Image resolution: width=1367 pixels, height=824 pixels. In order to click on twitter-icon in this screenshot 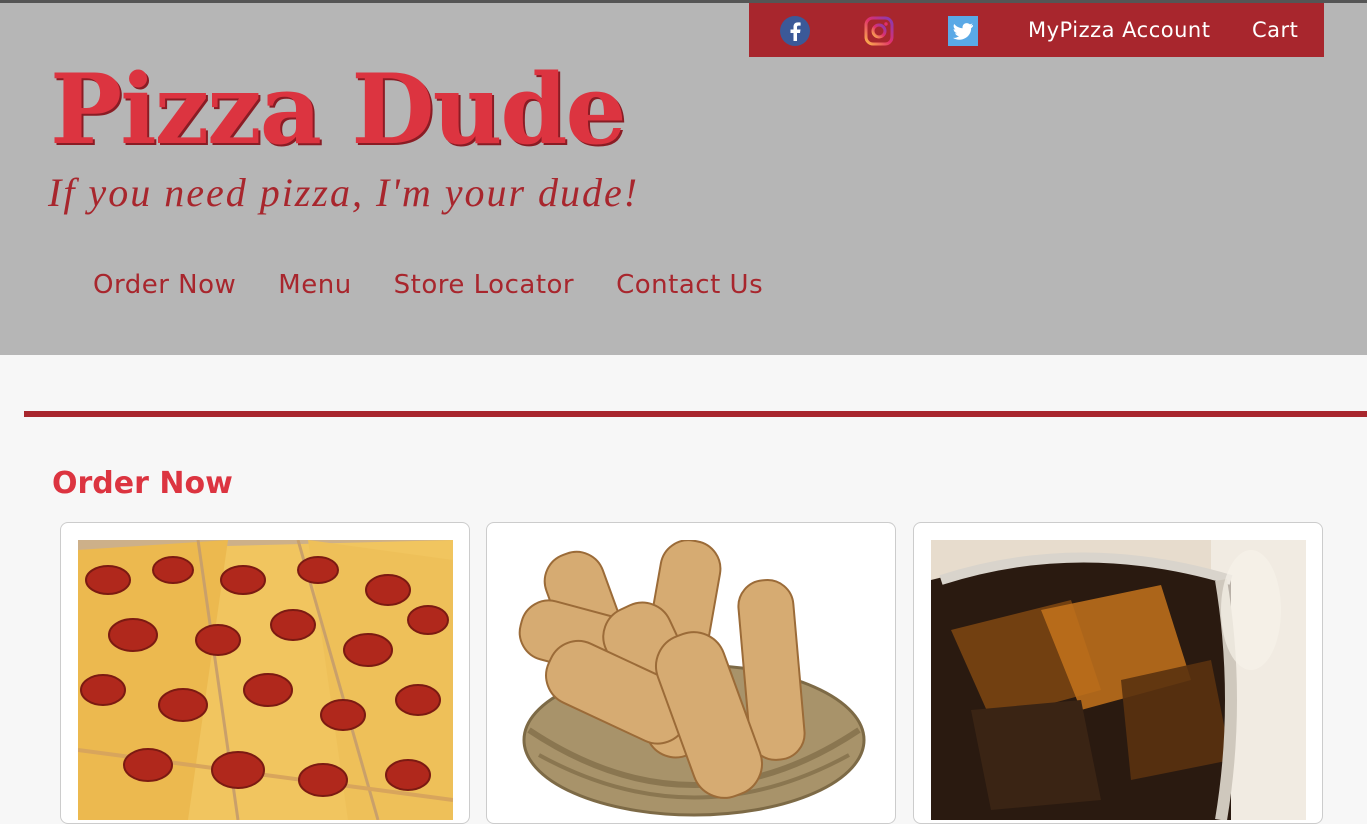, I will do `click(963, 31)`.